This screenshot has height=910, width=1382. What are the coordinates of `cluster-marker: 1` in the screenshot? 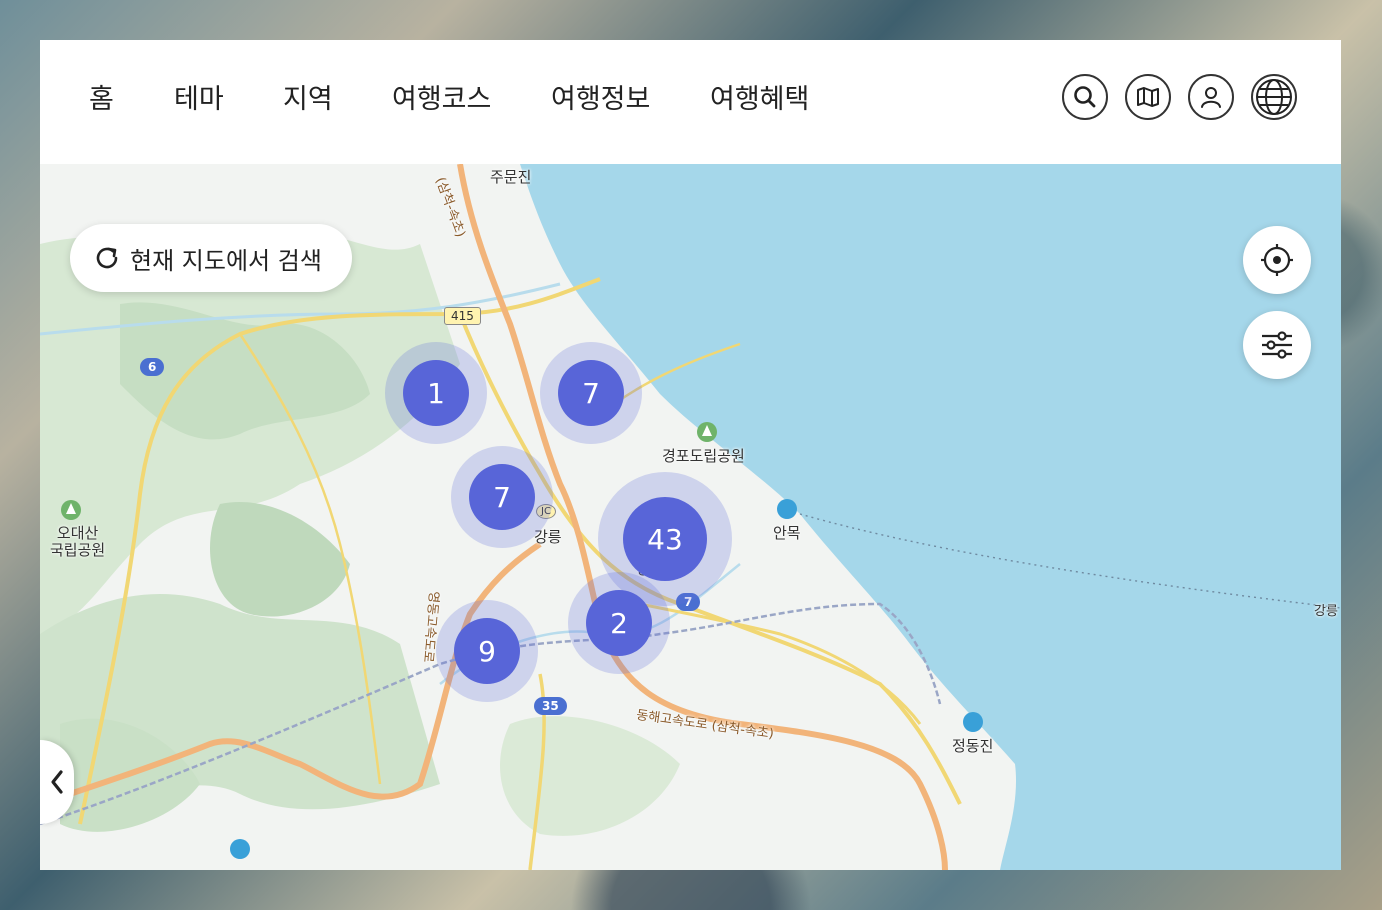 It's located at (436, 393).